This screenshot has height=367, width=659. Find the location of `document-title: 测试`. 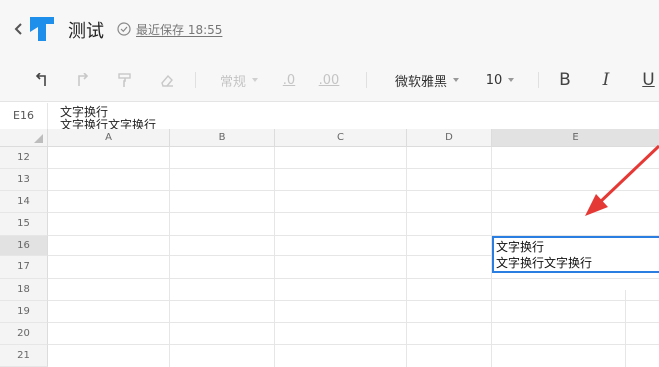

document-title: 测试 is located at coordinates (86, 30).